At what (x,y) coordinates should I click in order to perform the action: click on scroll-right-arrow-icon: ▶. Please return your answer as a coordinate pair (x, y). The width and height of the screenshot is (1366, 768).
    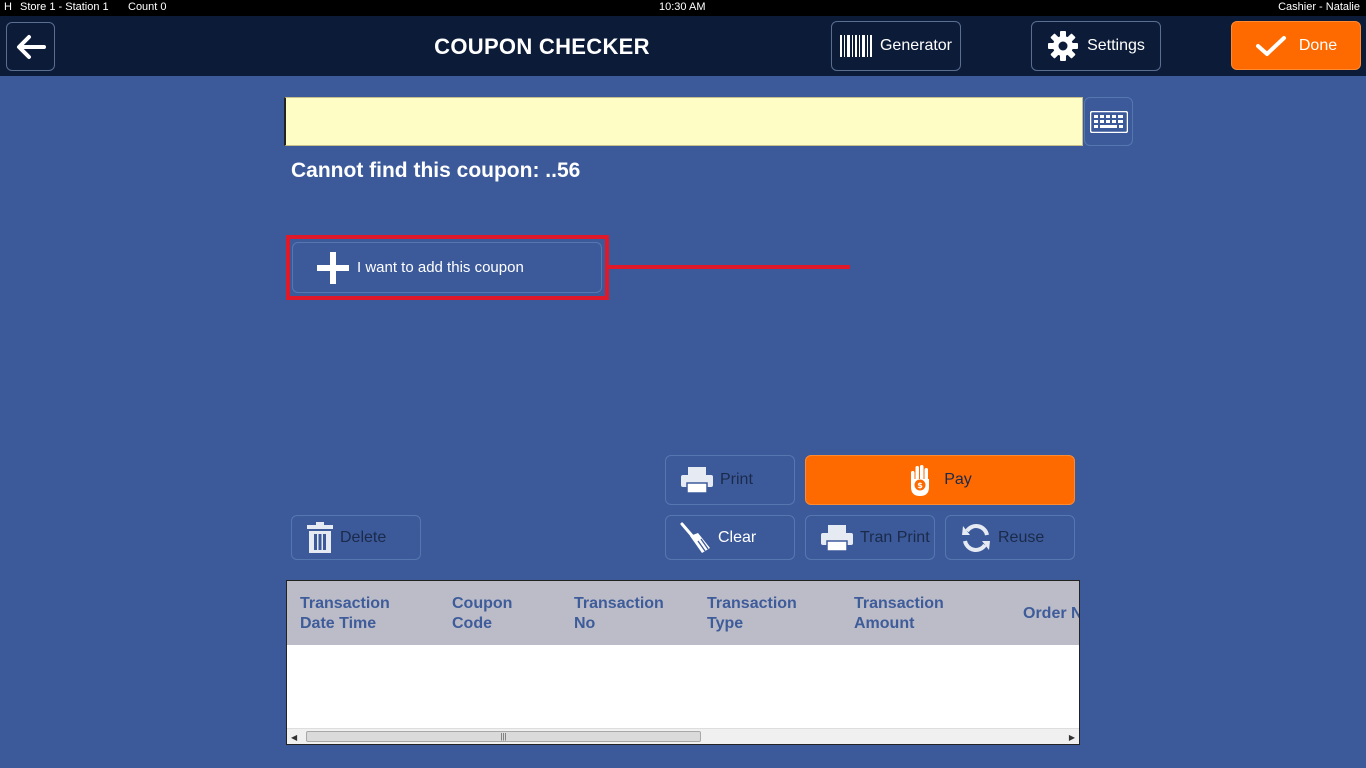
    Looking at the image, I should click on (1072, 737).